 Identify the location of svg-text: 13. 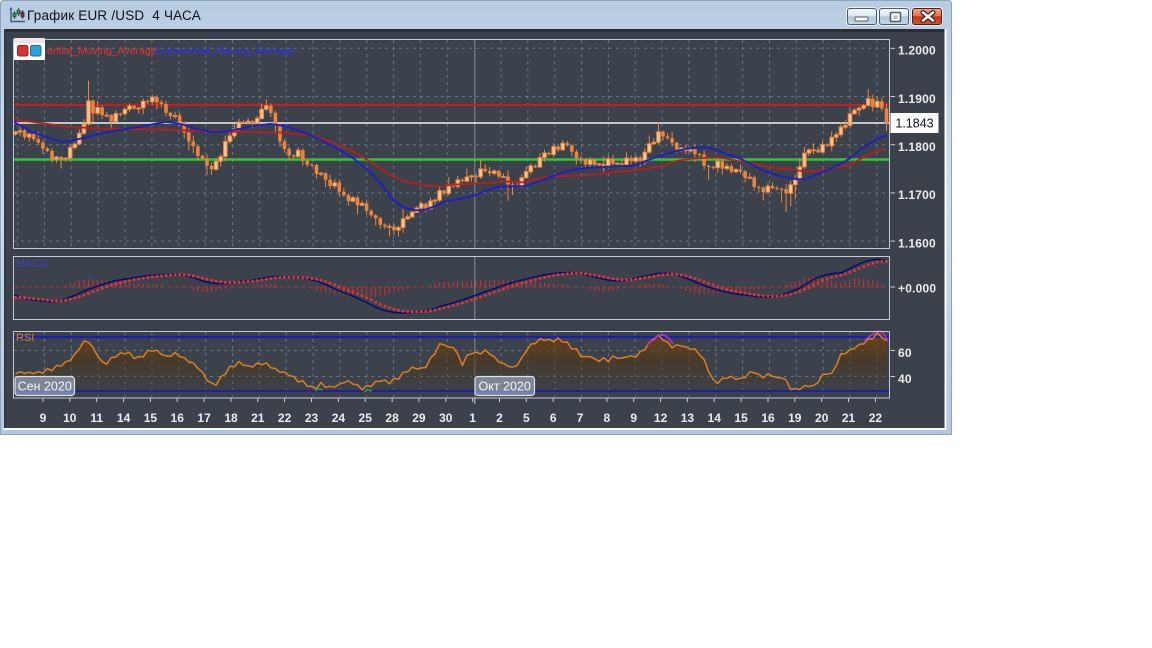
(688, 418).